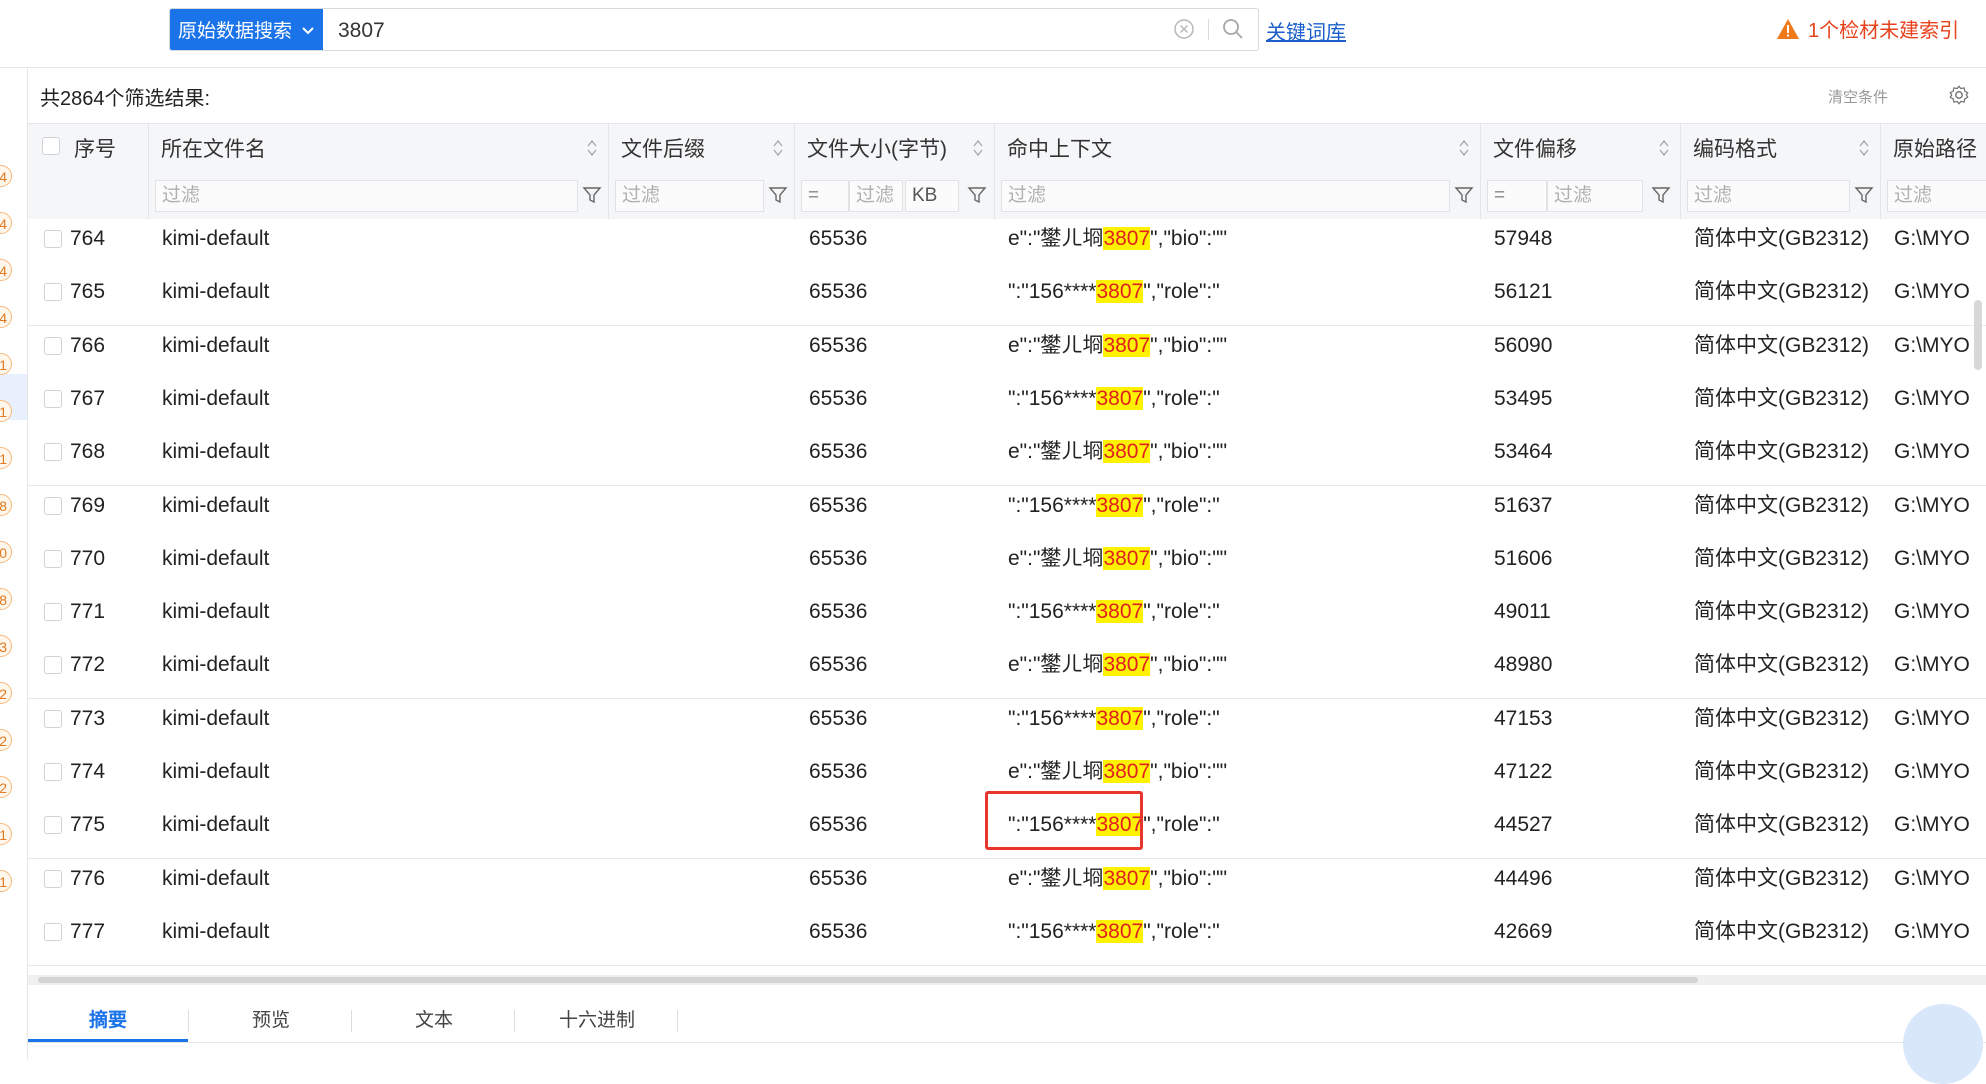 This screenshot has height=1084, width=1986. Describe the element at coordinates (825, 196) in the screenshot. I see `size-operator-select: =` at that location.